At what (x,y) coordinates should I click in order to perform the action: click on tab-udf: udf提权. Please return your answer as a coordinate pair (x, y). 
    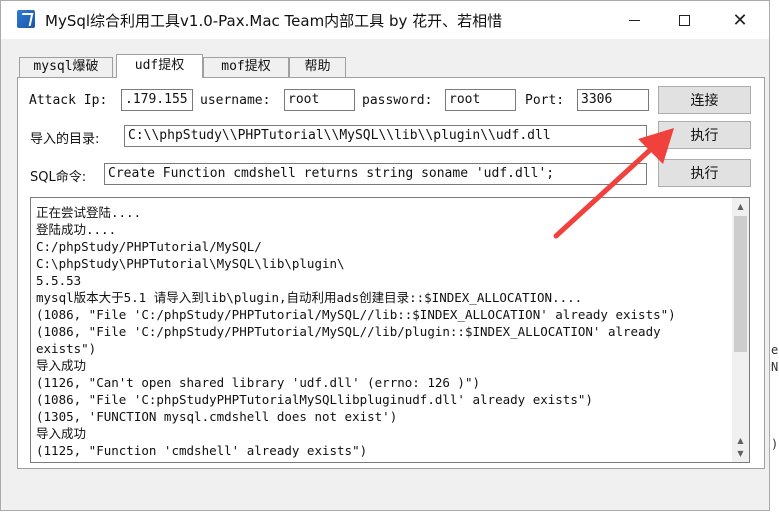
    Looking at the image, I should click on (159, 66).